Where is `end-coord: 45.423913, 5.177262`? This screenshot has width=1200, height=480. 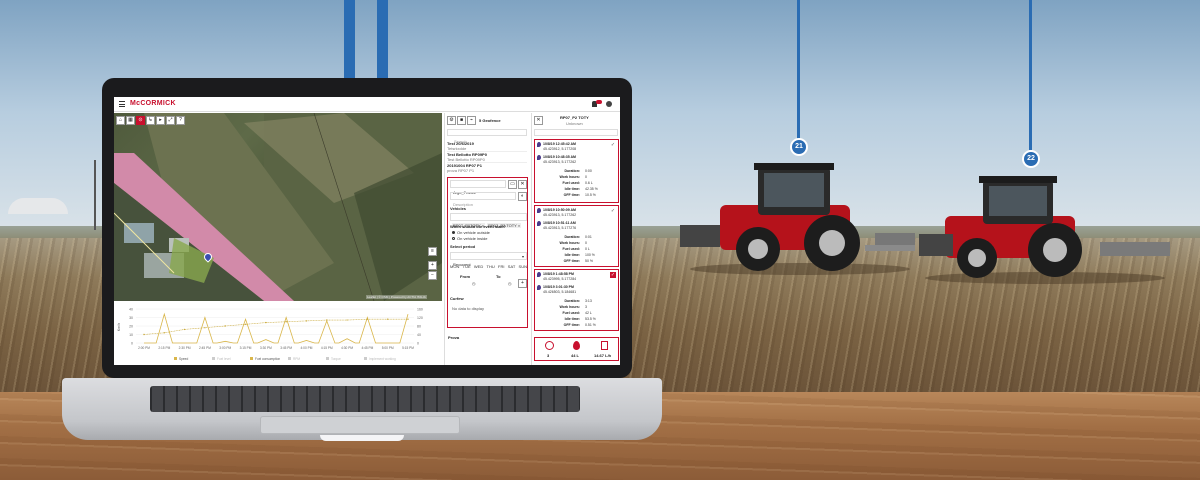 end-coord: 45.423913, 5.177262 is located at coordinates (560, 162).